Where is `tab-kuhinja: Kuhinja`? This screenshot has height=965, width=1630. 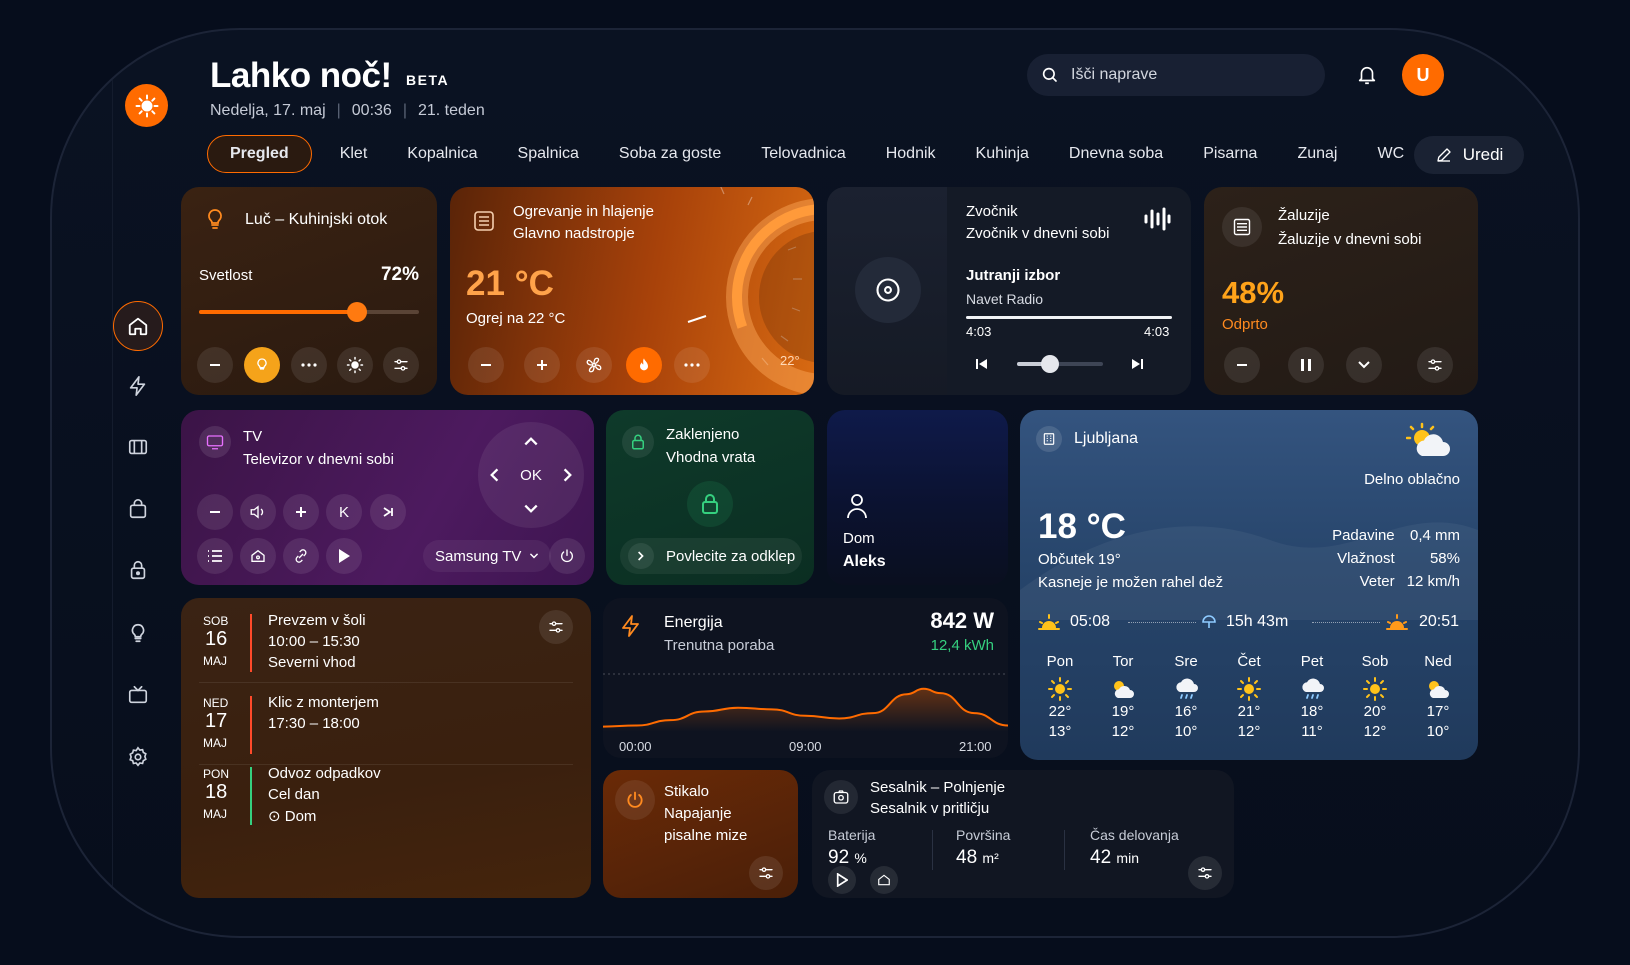
tab-kuhinja: Kuhinja is located at coordinates (1002, 154).